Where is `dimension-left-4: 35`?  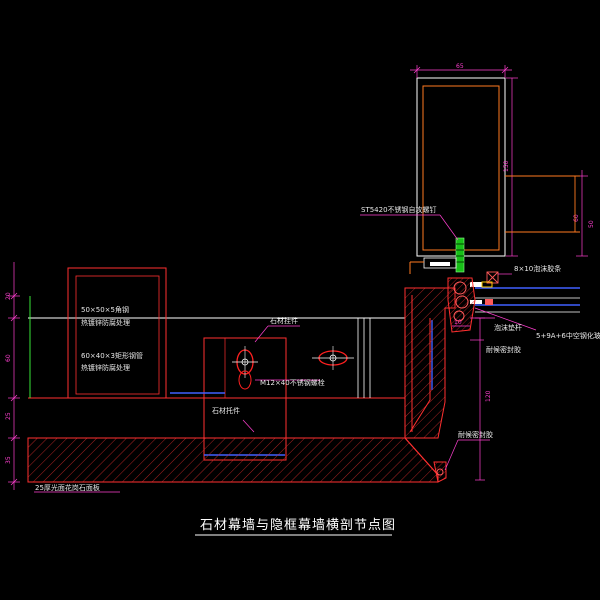 dimension-left-4: 35 is located at coordinates (8, 460).